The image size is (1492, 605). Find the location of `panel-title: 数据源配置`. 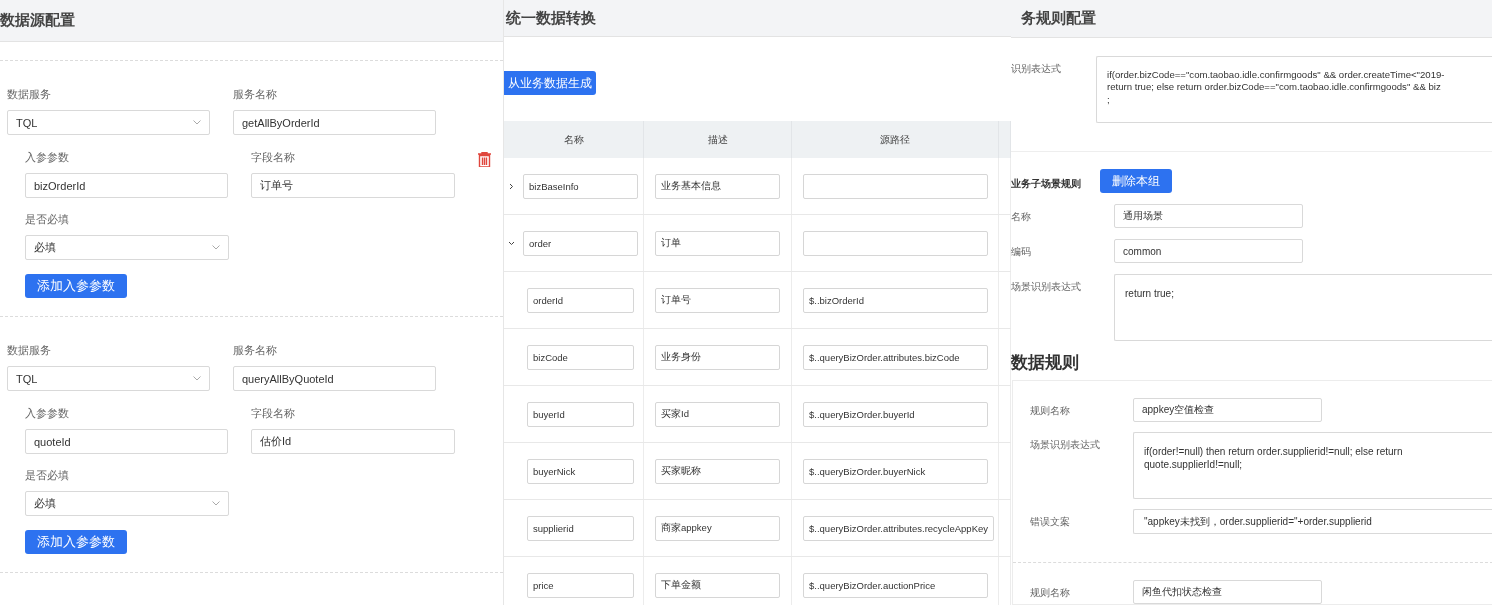

panel-title: 数据源配置 is located at coordinates (37, 20).